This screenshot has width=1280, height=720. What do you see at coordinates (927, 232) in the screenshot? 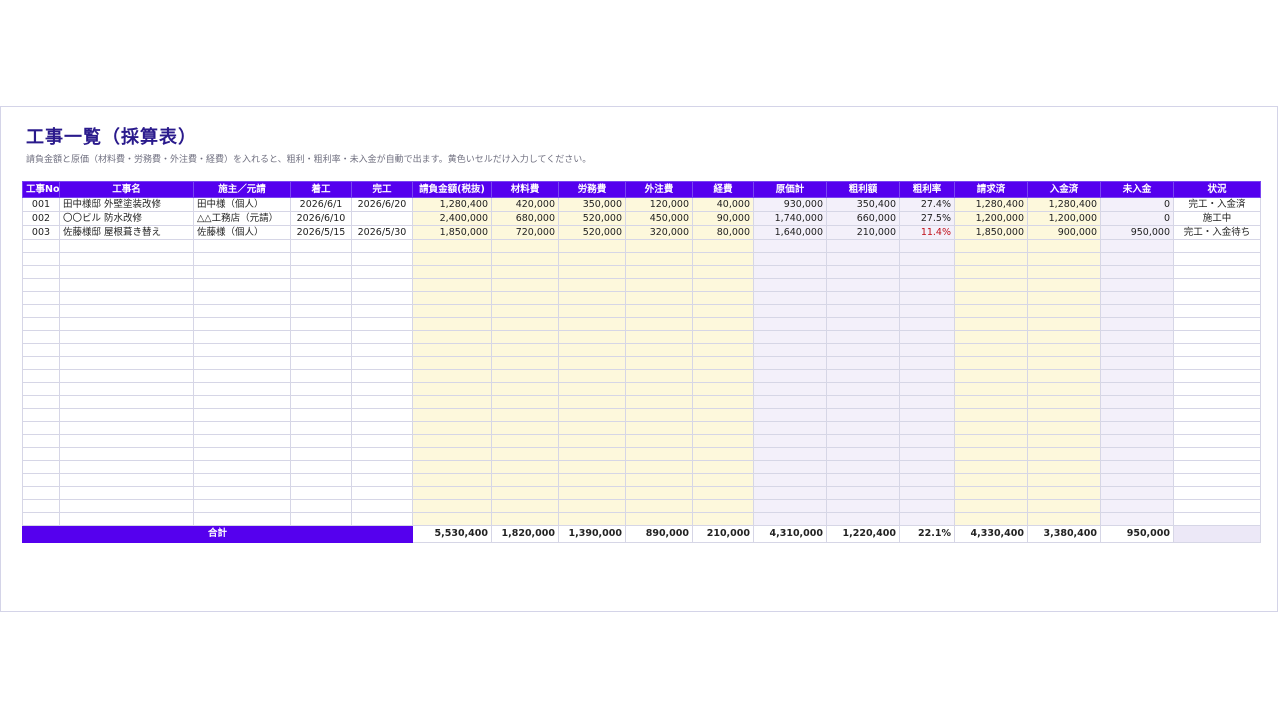
I see `cell-margin-low: 11.4%` at bounding box center [927, 232].